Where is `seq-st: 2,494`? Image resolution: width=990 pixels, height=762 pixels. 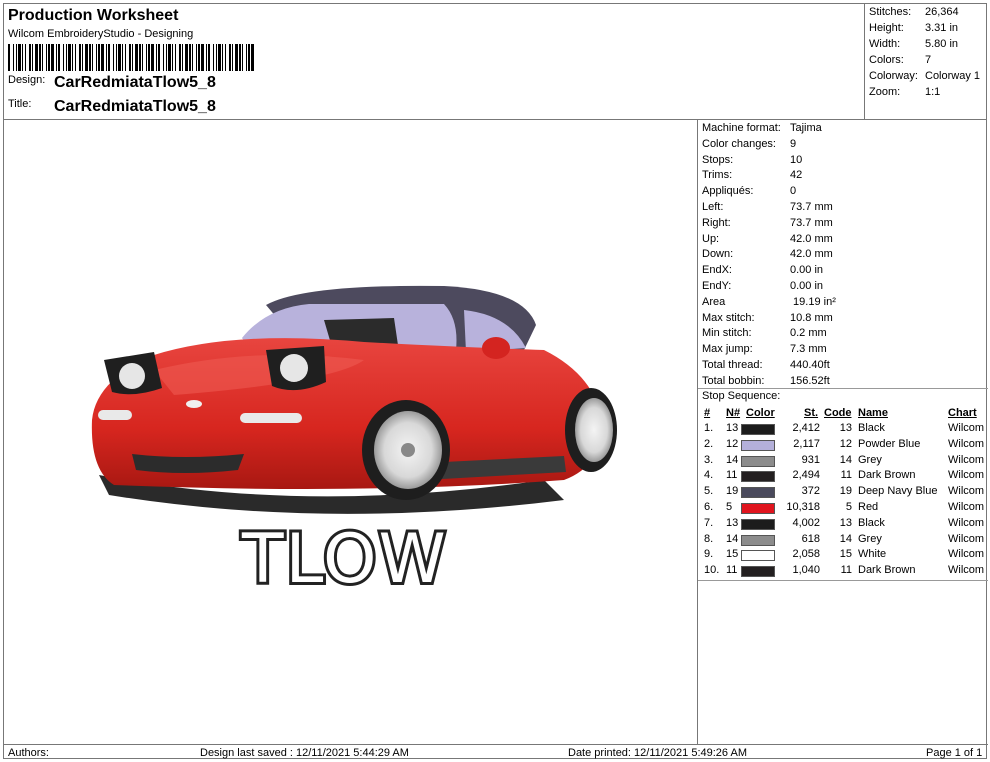
seq-st: 2,494 is located at coordinates (806, 475).